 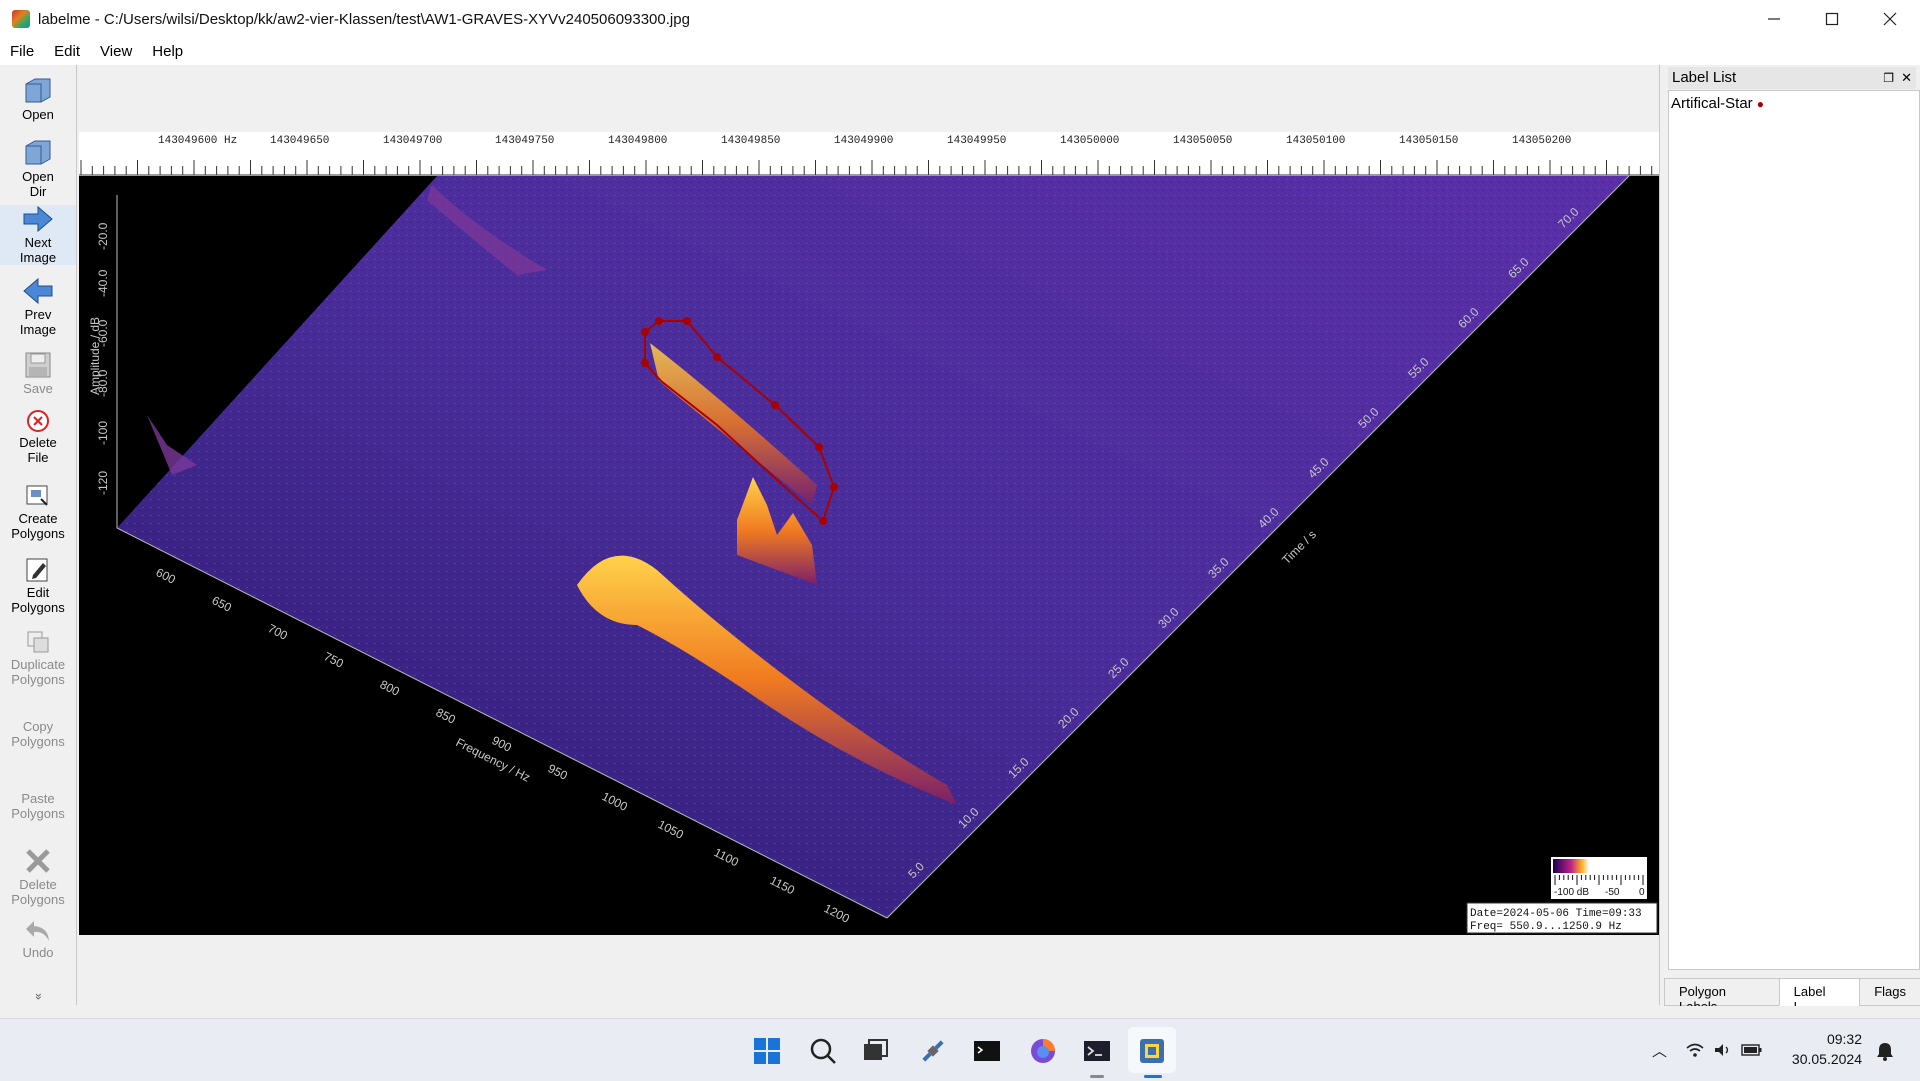 I want to click on tab-flags: Flags, so click(x=1889, y=992).